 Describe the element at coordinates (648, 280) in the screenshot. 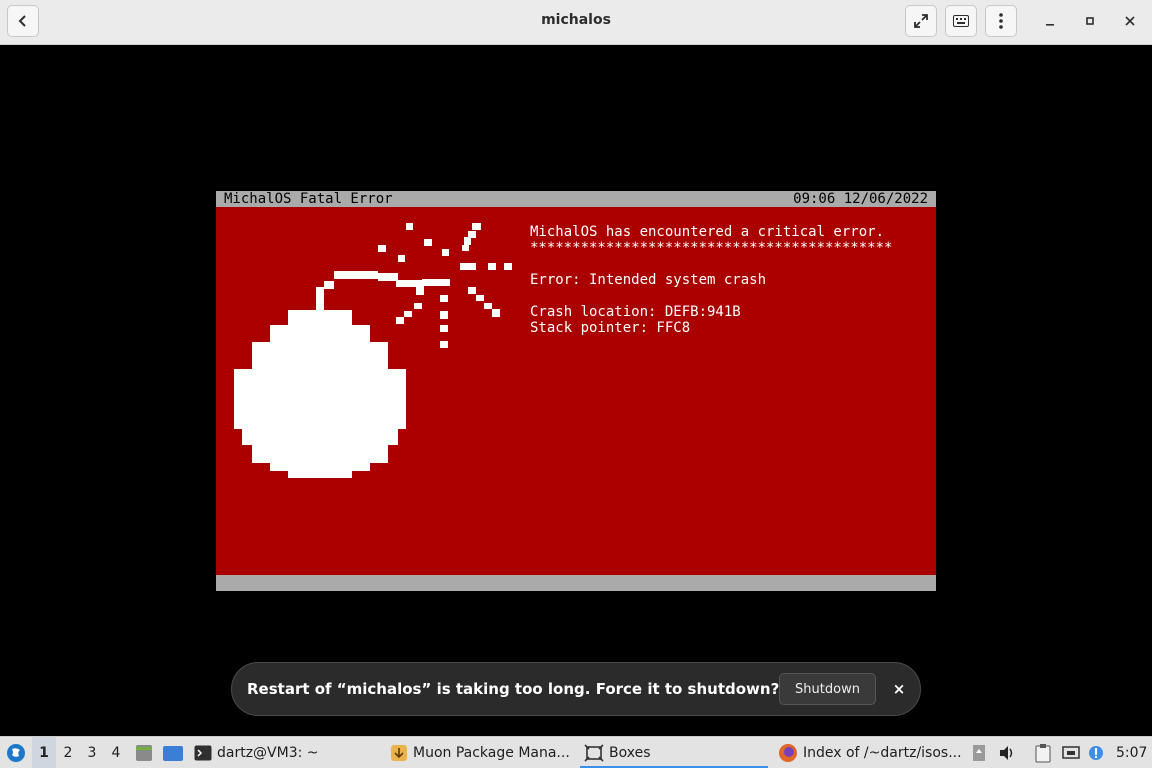

I see `error-line: Error: Intended system crash` at that location.